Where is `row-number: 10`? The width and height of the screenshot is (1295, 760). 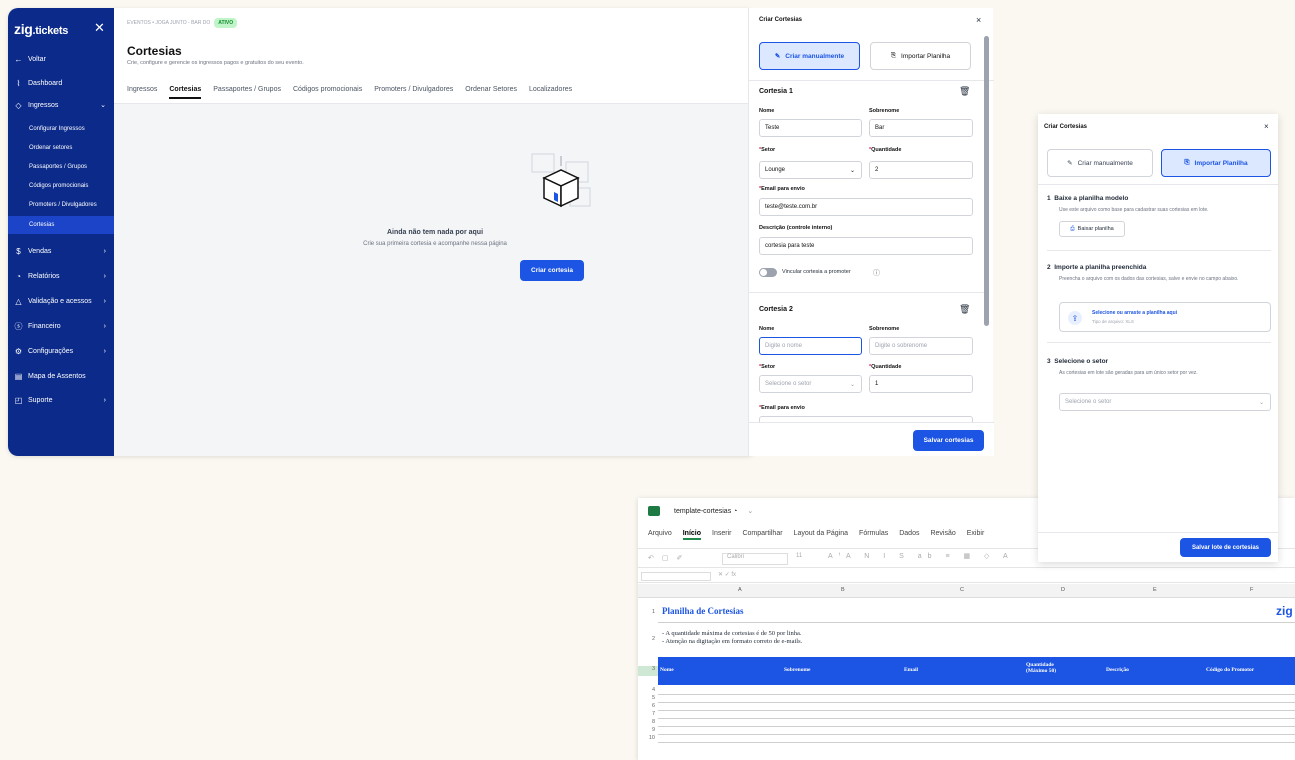 row-number: 10 is located at coordinates (648, 738).